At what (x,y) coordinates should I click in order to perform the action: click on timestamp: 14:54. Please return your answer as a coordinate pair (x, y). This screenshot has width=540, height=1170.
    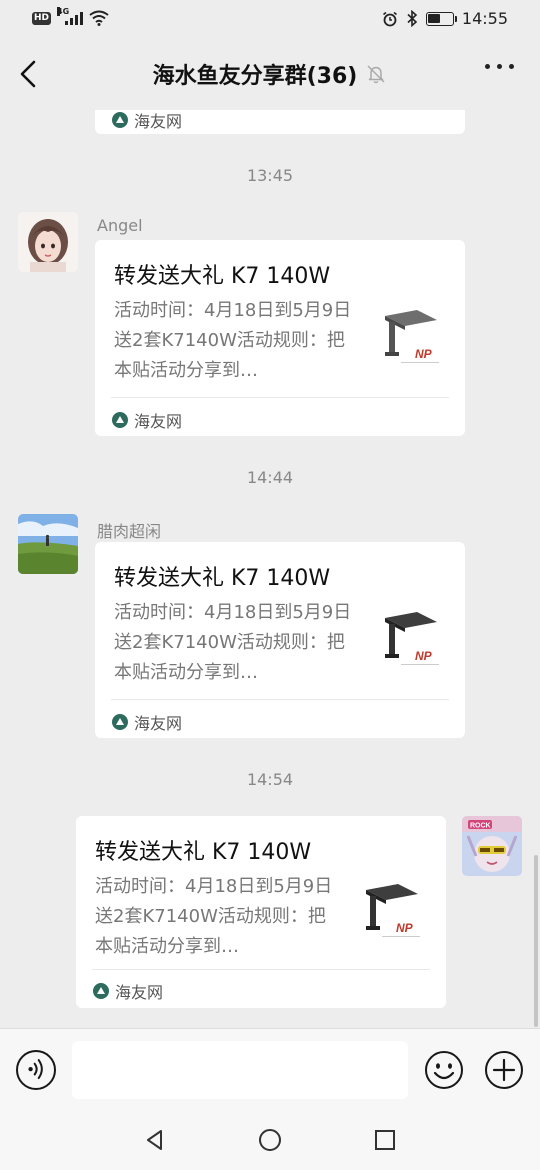
    Looking at the image, I should click on (270, 779).